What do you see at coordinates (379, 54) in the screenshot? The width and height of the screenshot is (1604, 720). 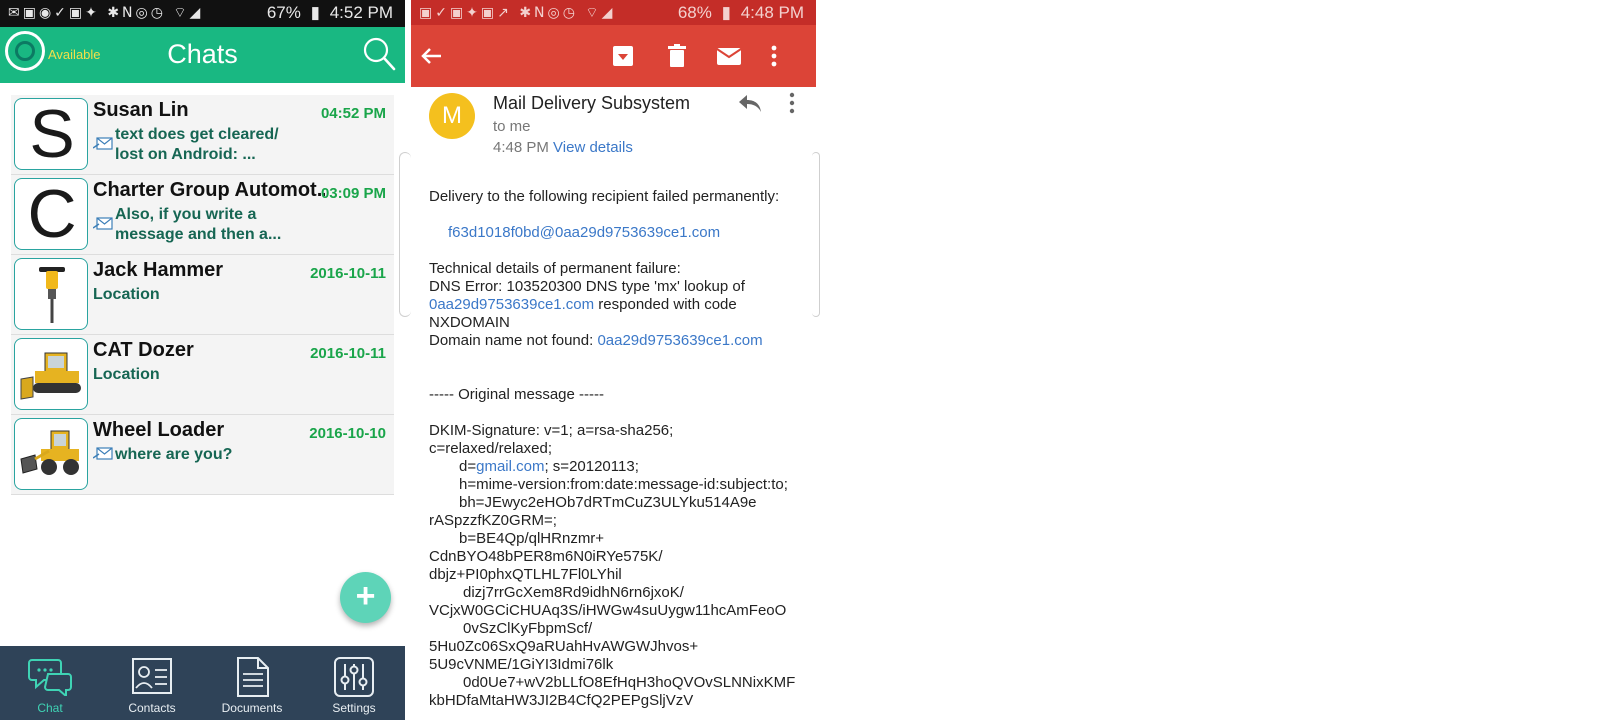 I see `search-icon` at bounding box center [379, 54].